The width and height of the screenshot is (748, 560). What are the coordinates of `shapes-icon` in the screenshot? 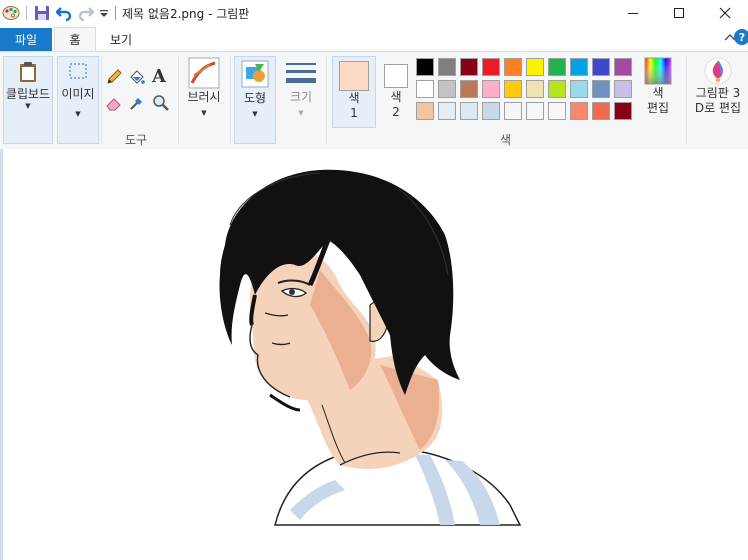 It's located at (255, 74).